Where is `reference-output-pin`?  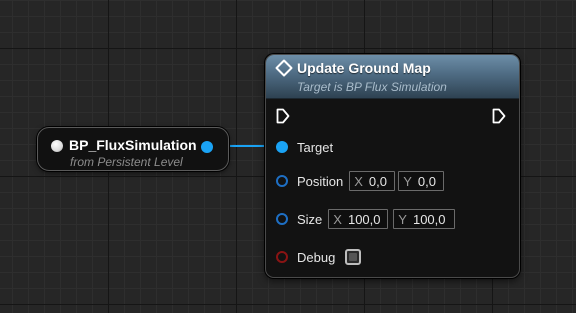 reference-output-pin is located at coordinates (207, 147).